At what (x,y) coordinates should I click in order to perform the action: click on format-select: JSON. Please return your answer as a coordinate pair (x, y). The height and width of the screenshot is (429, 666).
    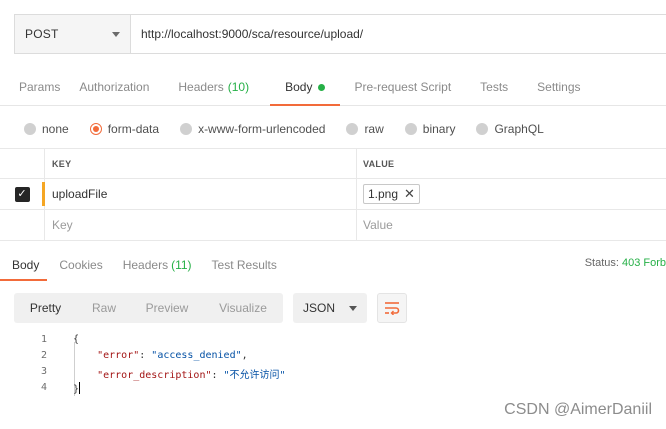
    Looking at the image, I should click on (330, 308).